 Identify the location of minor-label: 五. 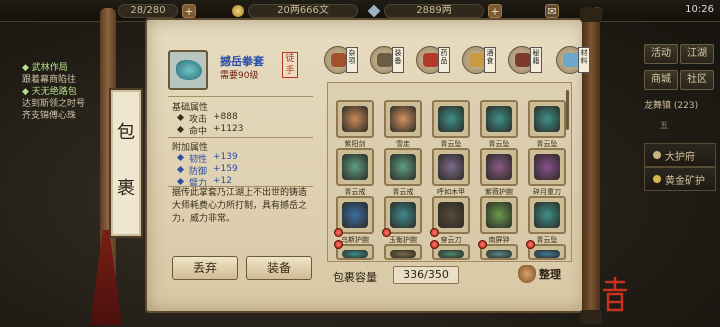
(664, 125).